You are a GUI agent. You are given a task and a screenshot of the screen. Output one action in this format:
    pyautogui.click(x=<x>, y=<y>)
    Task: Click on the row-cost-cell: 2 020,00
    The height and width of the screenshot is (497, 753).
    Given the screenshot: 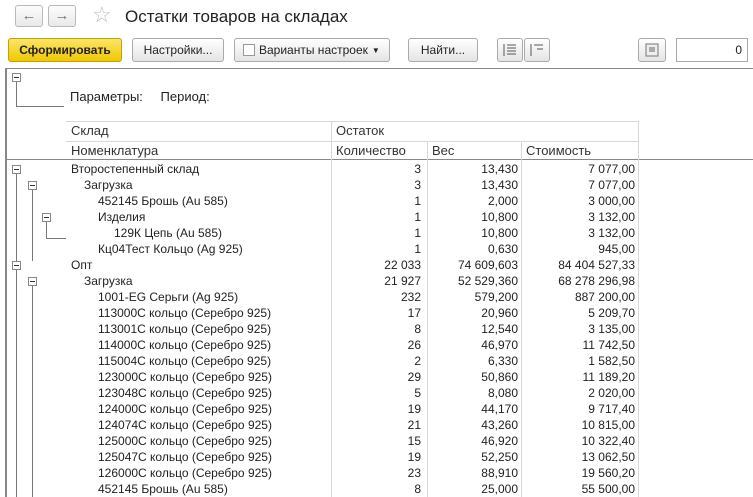 What is the action you would take?
    pyautogui.click(x=611, y=393)
    